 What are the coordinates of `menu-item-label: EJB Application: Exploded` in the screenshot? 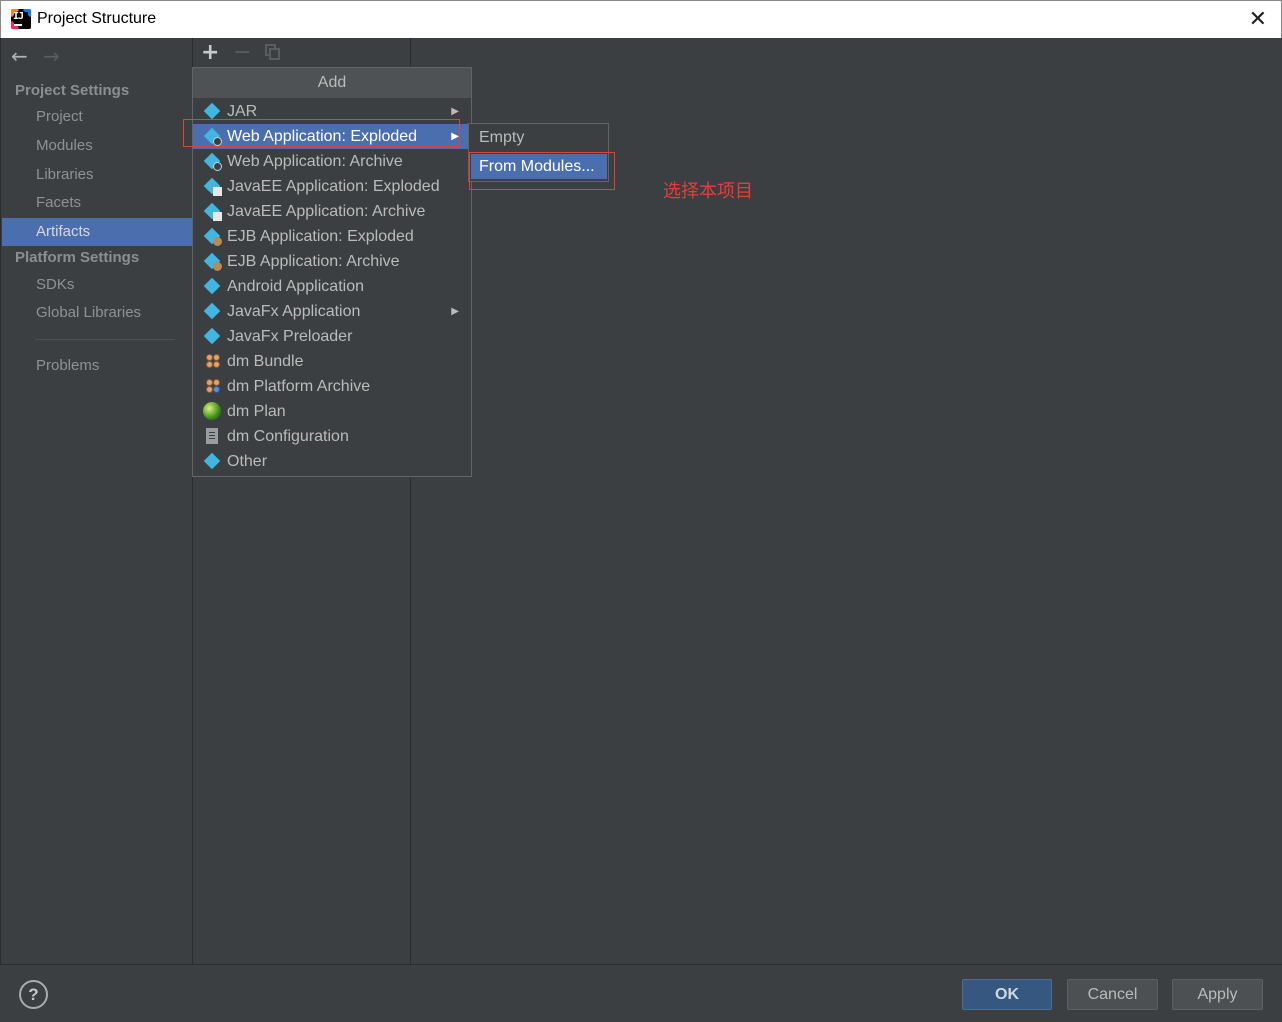 It's located at (320, 236).